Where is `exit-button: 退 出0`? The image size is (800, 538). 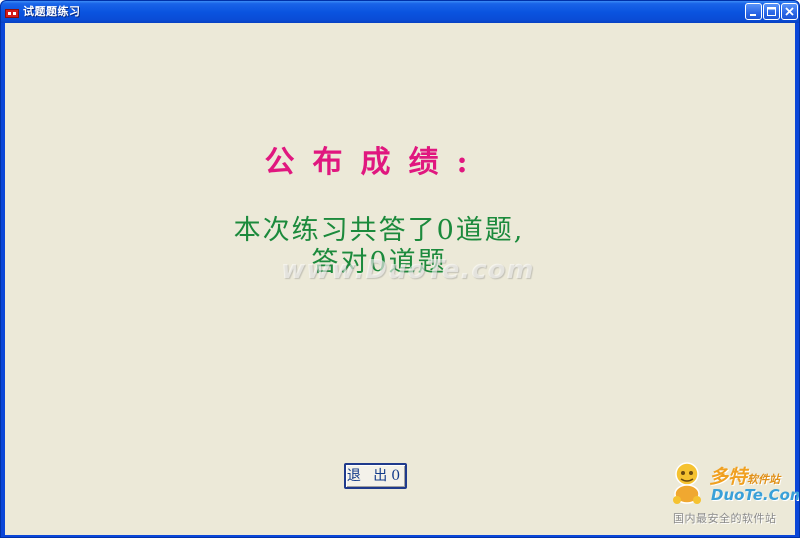 exit-button: 退 出0 is located at coordinates (375, 476).